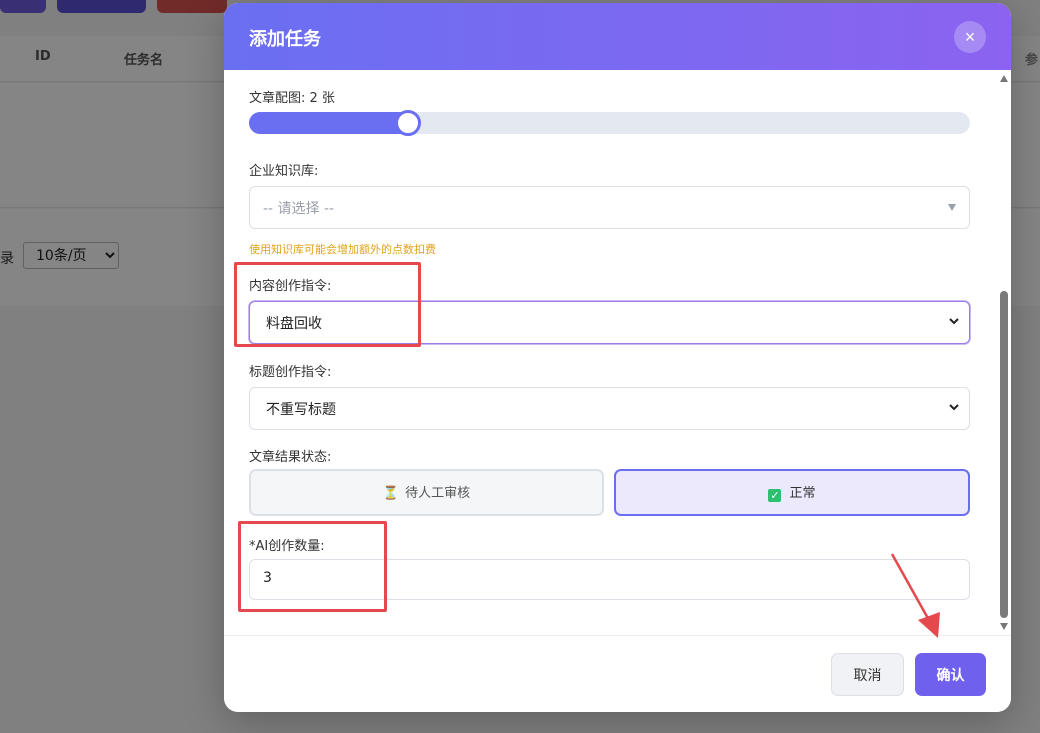 This screenshot has width=1040, height=733. What do you see at coordinates (299, 209) in the screenshot?
I see `knowledge-base-placeholder: -- 请选择 --` at bounding box center [299, 209].